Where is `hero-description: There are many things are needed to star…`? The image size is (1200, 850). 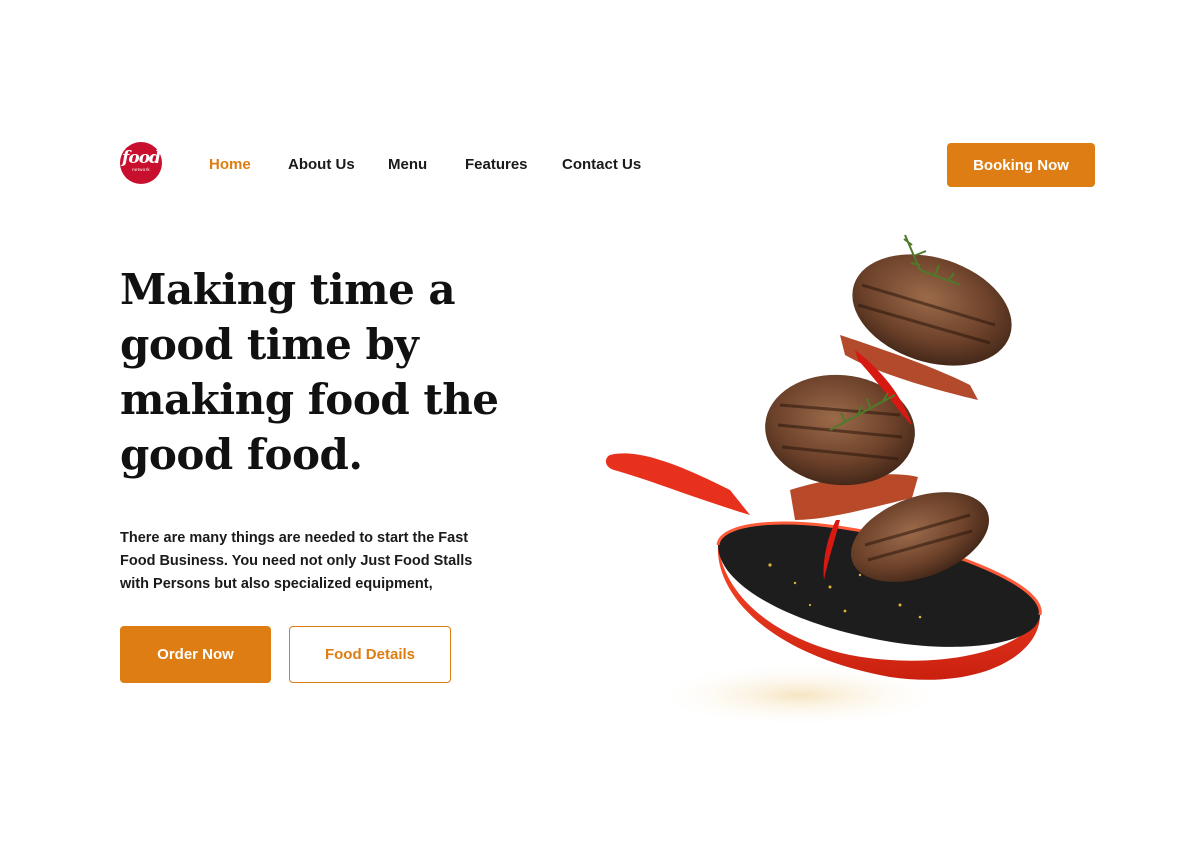
hero-description: There are many things are needed to star… is located at coordinates (300, 561).